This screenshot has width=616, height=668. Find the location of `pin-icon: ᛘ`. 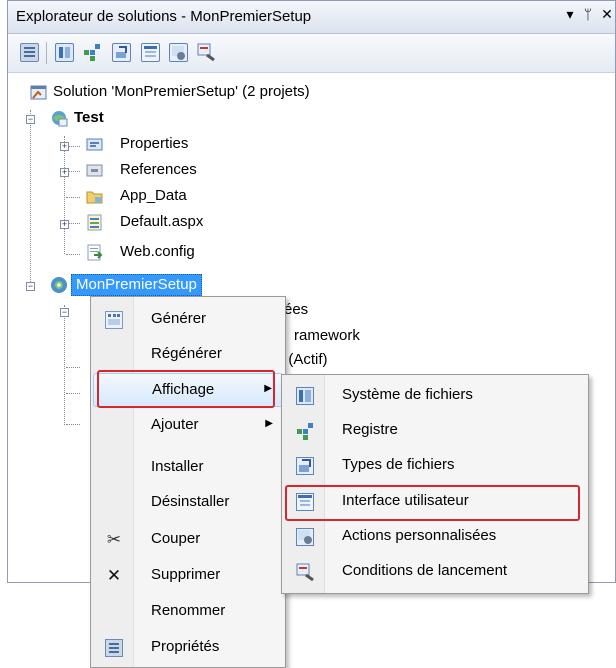

pin-icon: ᛘ is located at coordinates (588, 14).